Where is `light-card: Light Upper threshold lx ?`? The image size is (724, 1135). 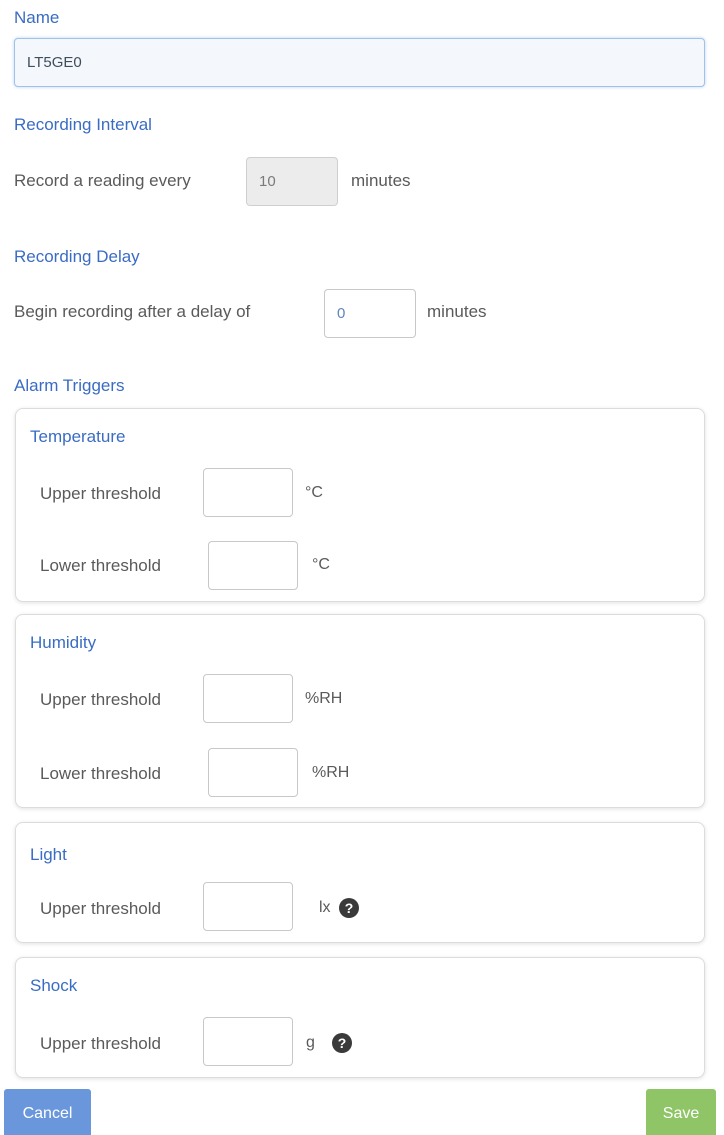
light-card: Light Upper threshold lx ? is located at coordinates (360, 882).